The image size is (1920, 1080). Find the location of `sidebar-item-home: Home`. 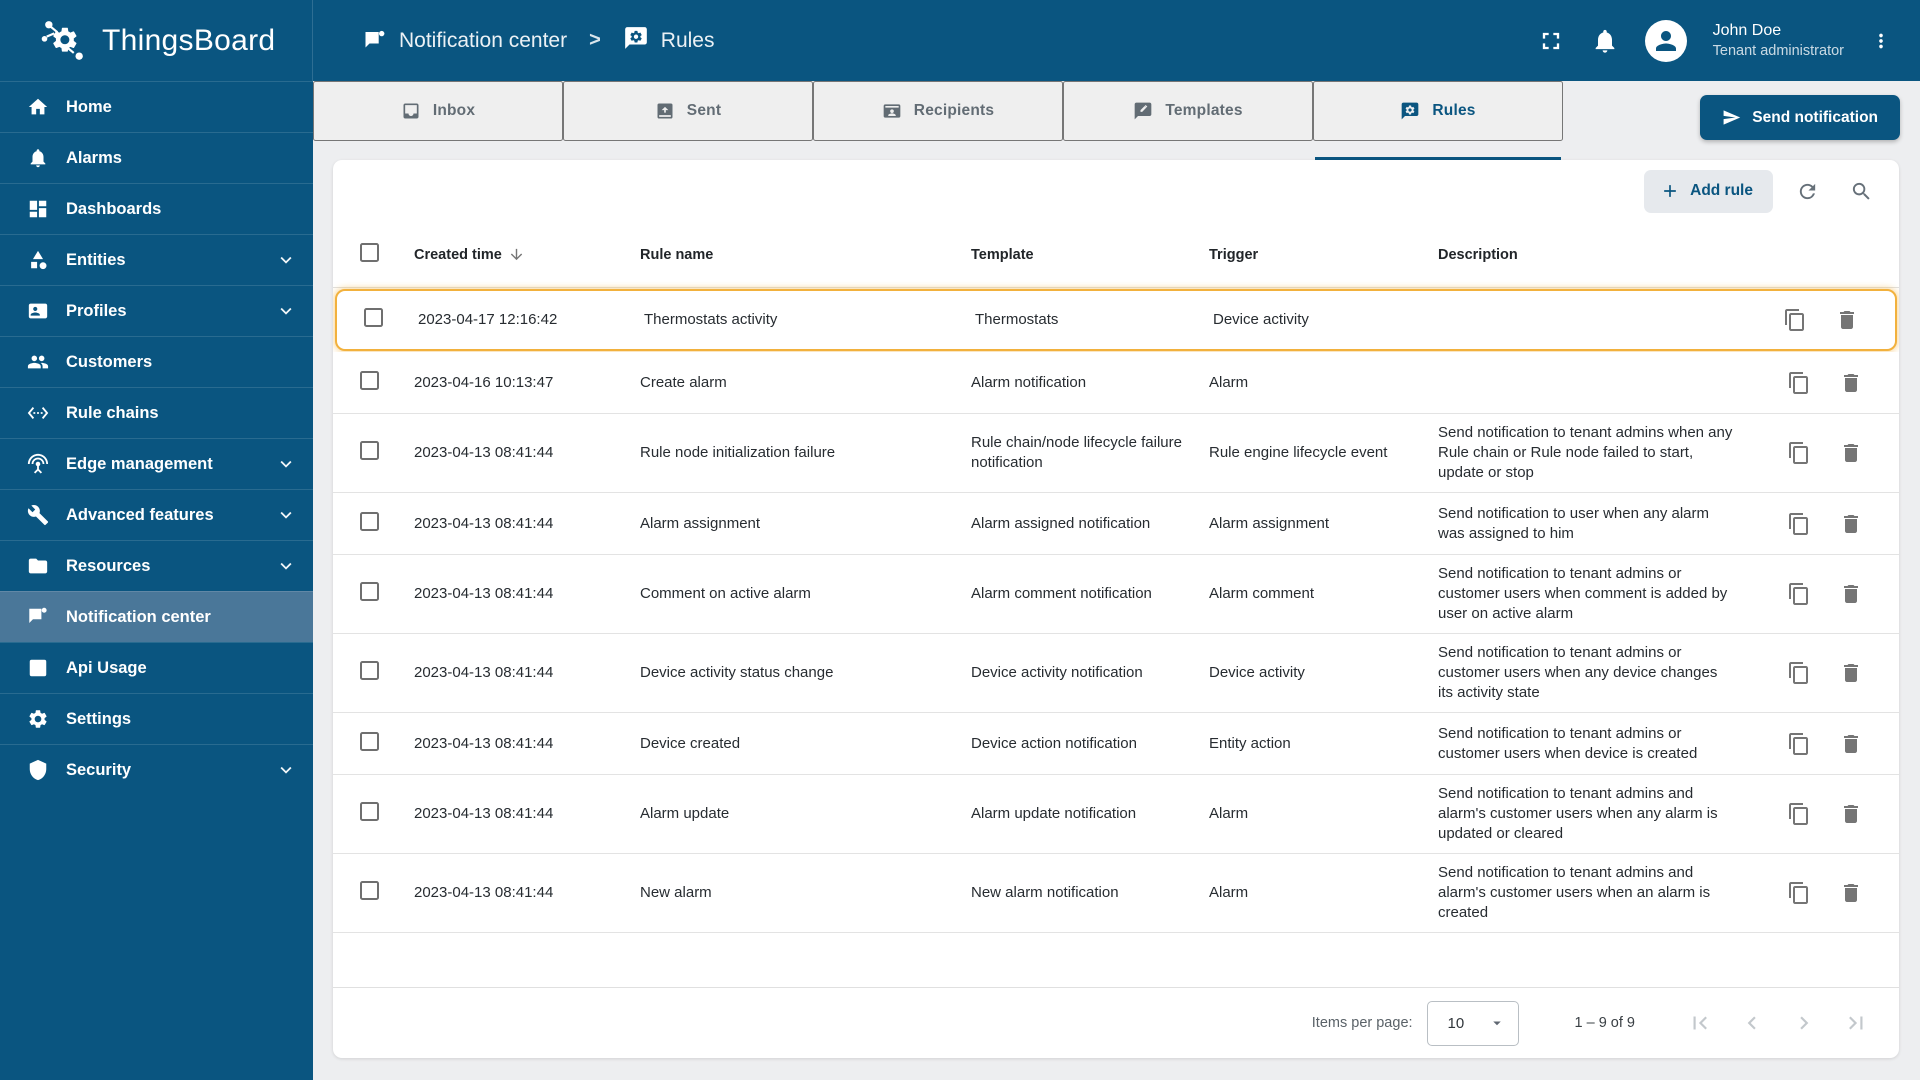

sidebar-item-home: Home is located at coordinates (156, 106).